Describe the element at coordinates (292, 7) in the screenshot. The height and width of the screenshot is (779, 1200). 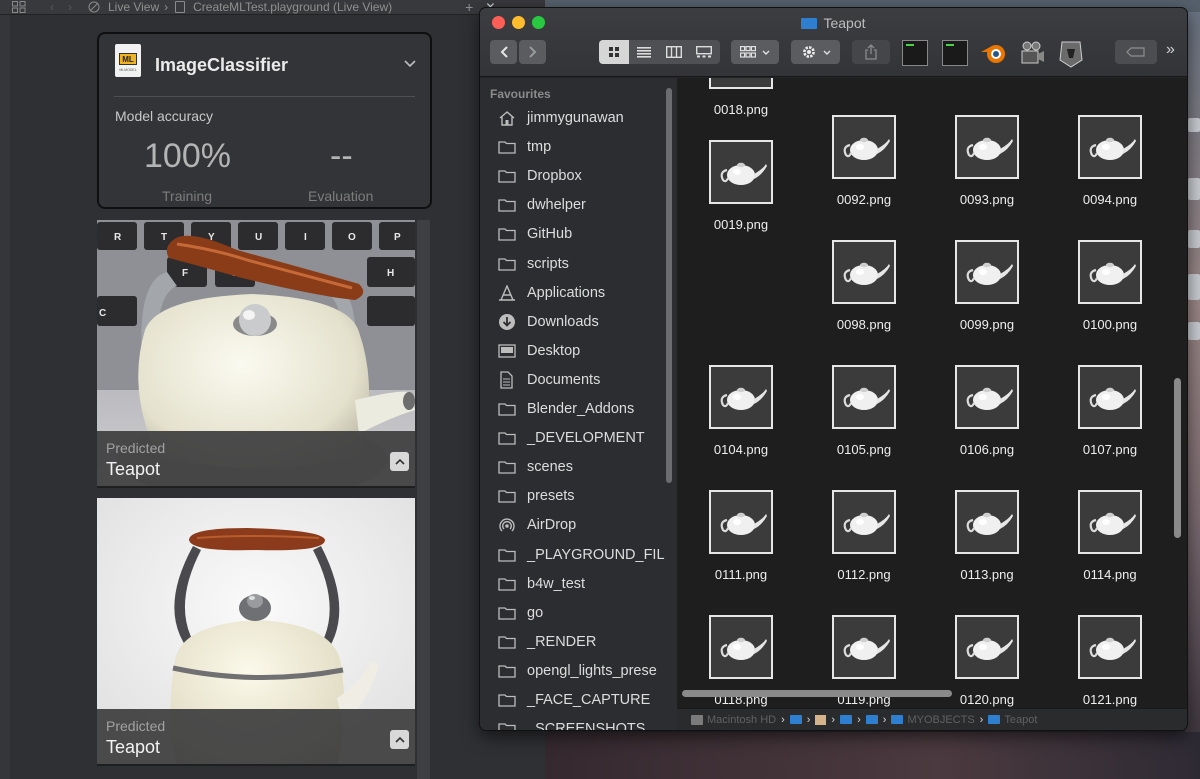
I see `toolbar-file: CreateMLTest.playground (Live View)` at that location.